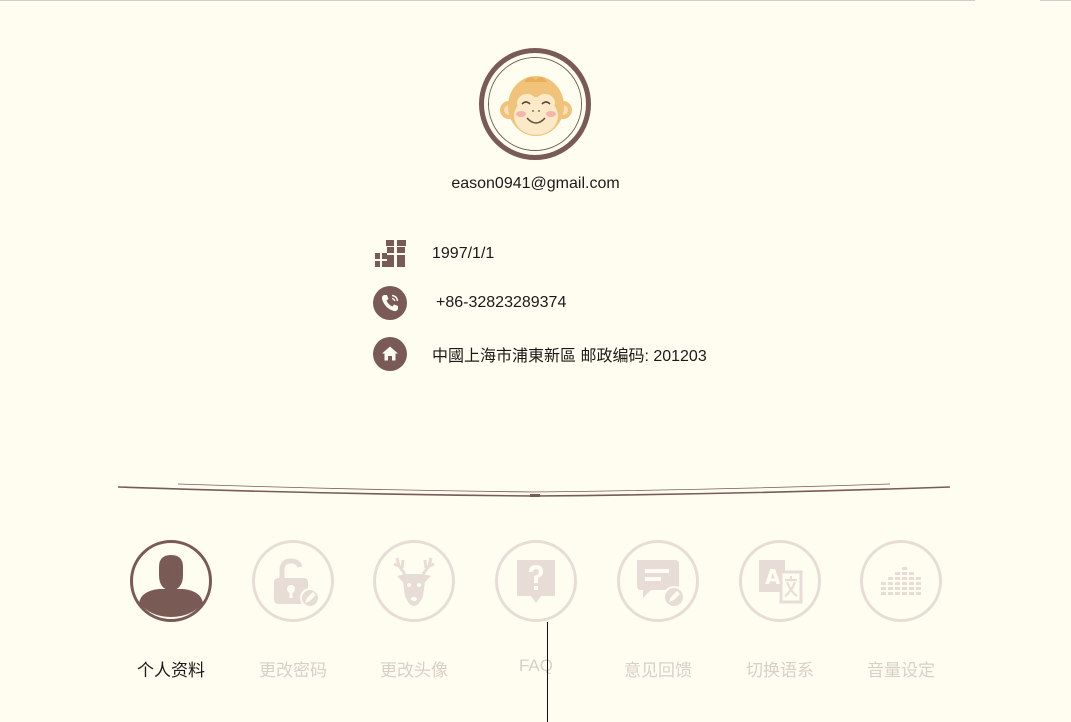 Image resolution: width=1071 pixels, height=722 pixels. What do you see at coordinates (297, 583) in the screenshot?
I see `unlock-edit-icon` at bounding box center [297, 583].